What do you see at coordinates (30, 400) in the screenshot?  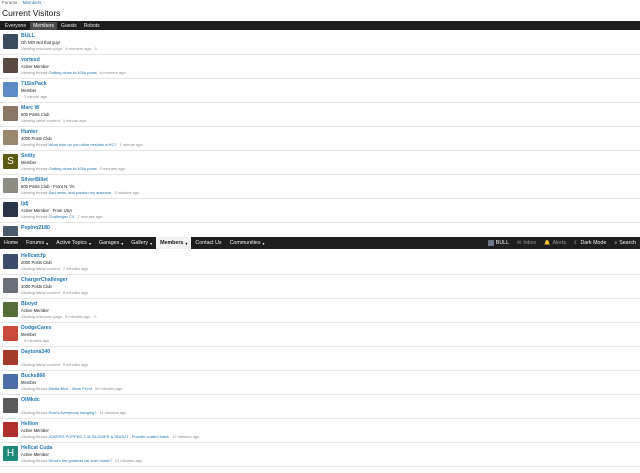 I see `username-link: OlMkdc` at bounding box center [30, 400].